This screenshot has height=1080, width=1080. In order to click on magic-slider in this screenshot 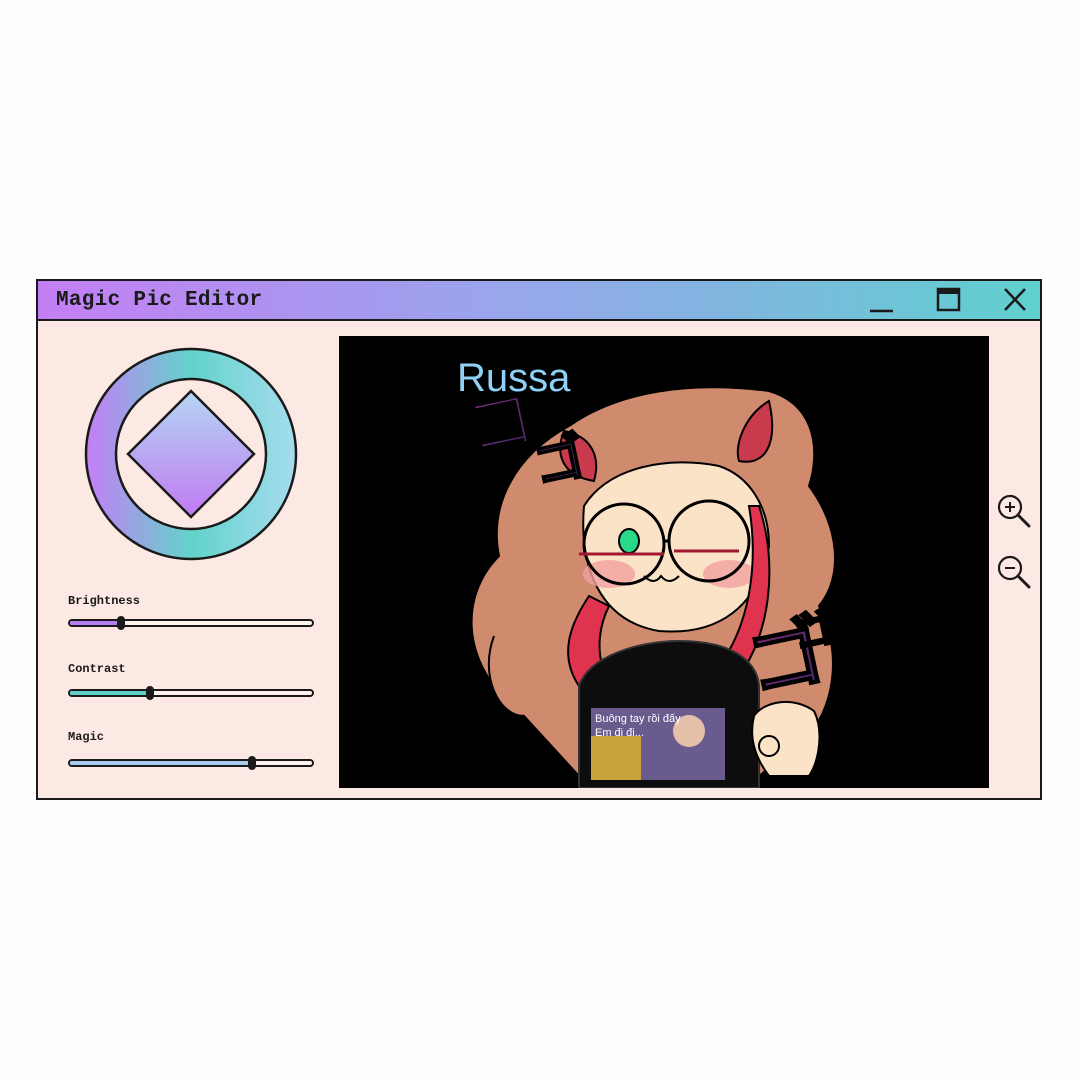, I will do `click(191, 763)`.